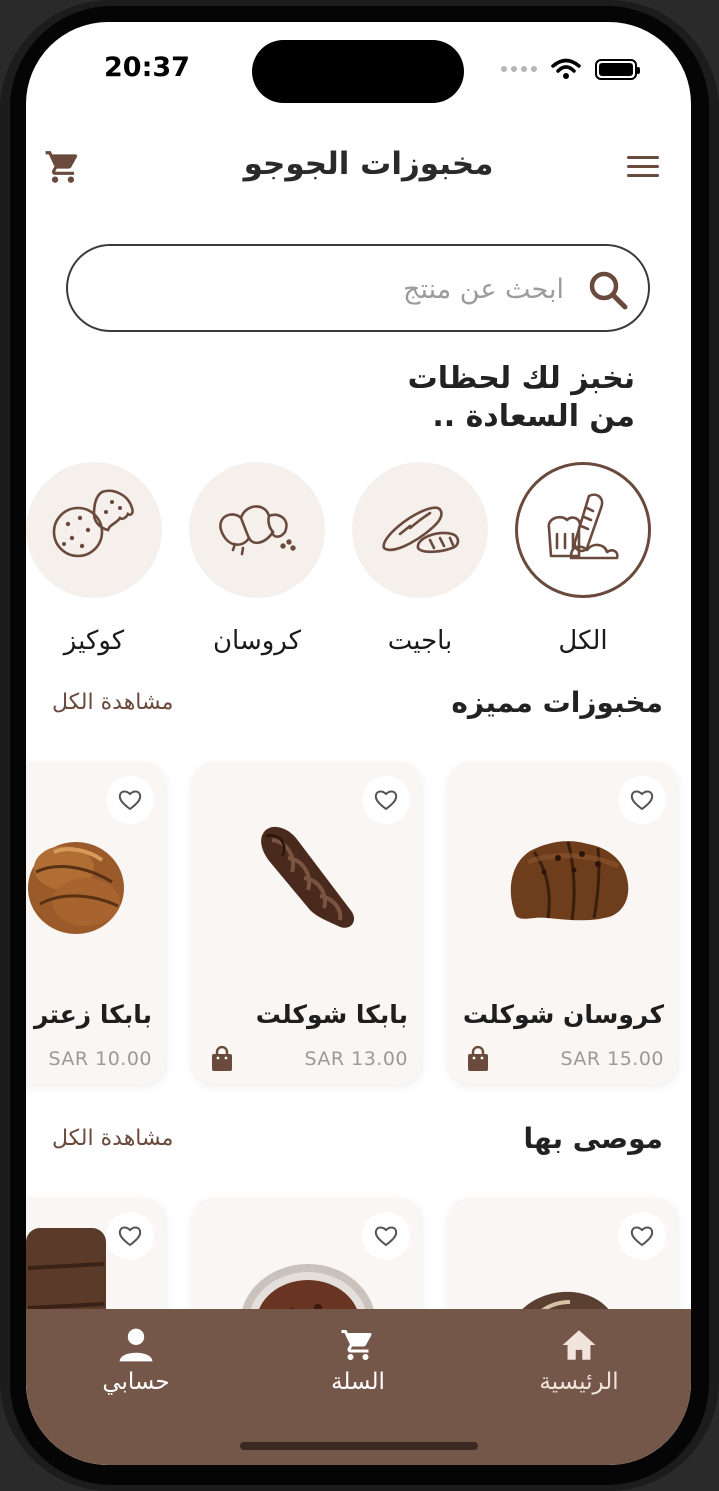 The height and width of the screenshot is (1491, 719). I want to click on bottom-navigation: الرئيسية السلة حسابي, so click(358, 1387).